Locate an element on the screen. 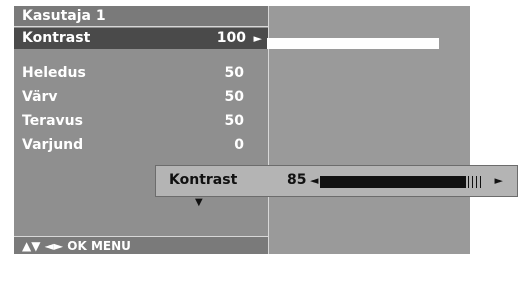 The height and width of the screenshot is (282, 522). level-preview-bar is located at coordinates (353, 43).